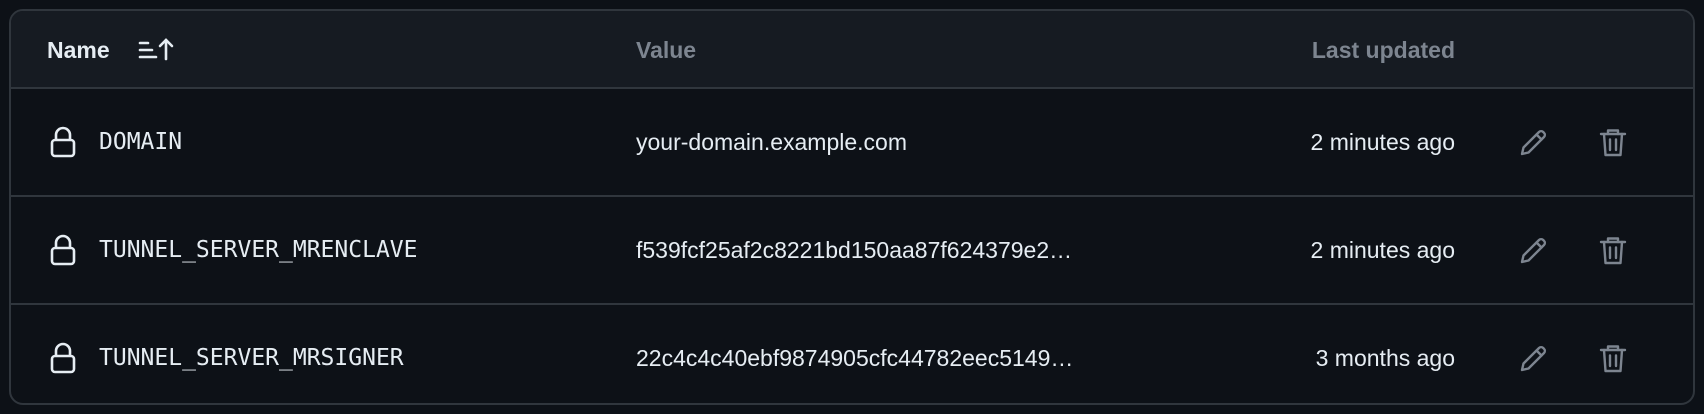  What do you see at coordinates (141, 142) in the screenshot?
I see `variable-name: DOMAIN` at bounding box center [141, 142].